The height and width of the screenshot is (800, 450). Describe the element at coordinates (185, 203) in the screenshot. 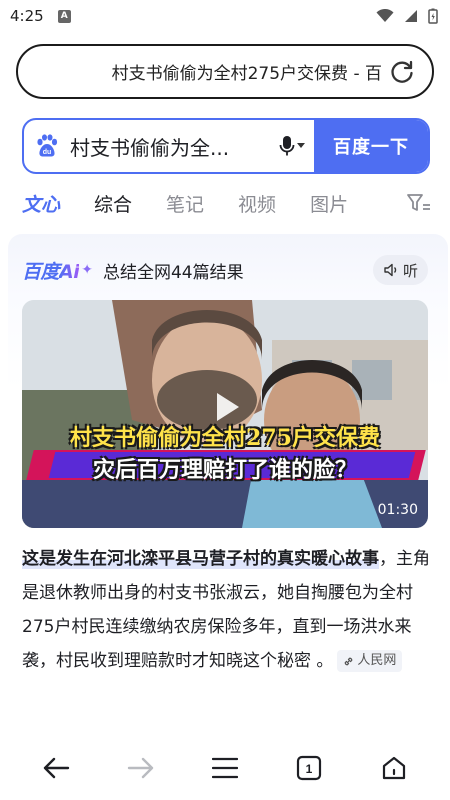

I see `tab-notes: 笔记` at that location.